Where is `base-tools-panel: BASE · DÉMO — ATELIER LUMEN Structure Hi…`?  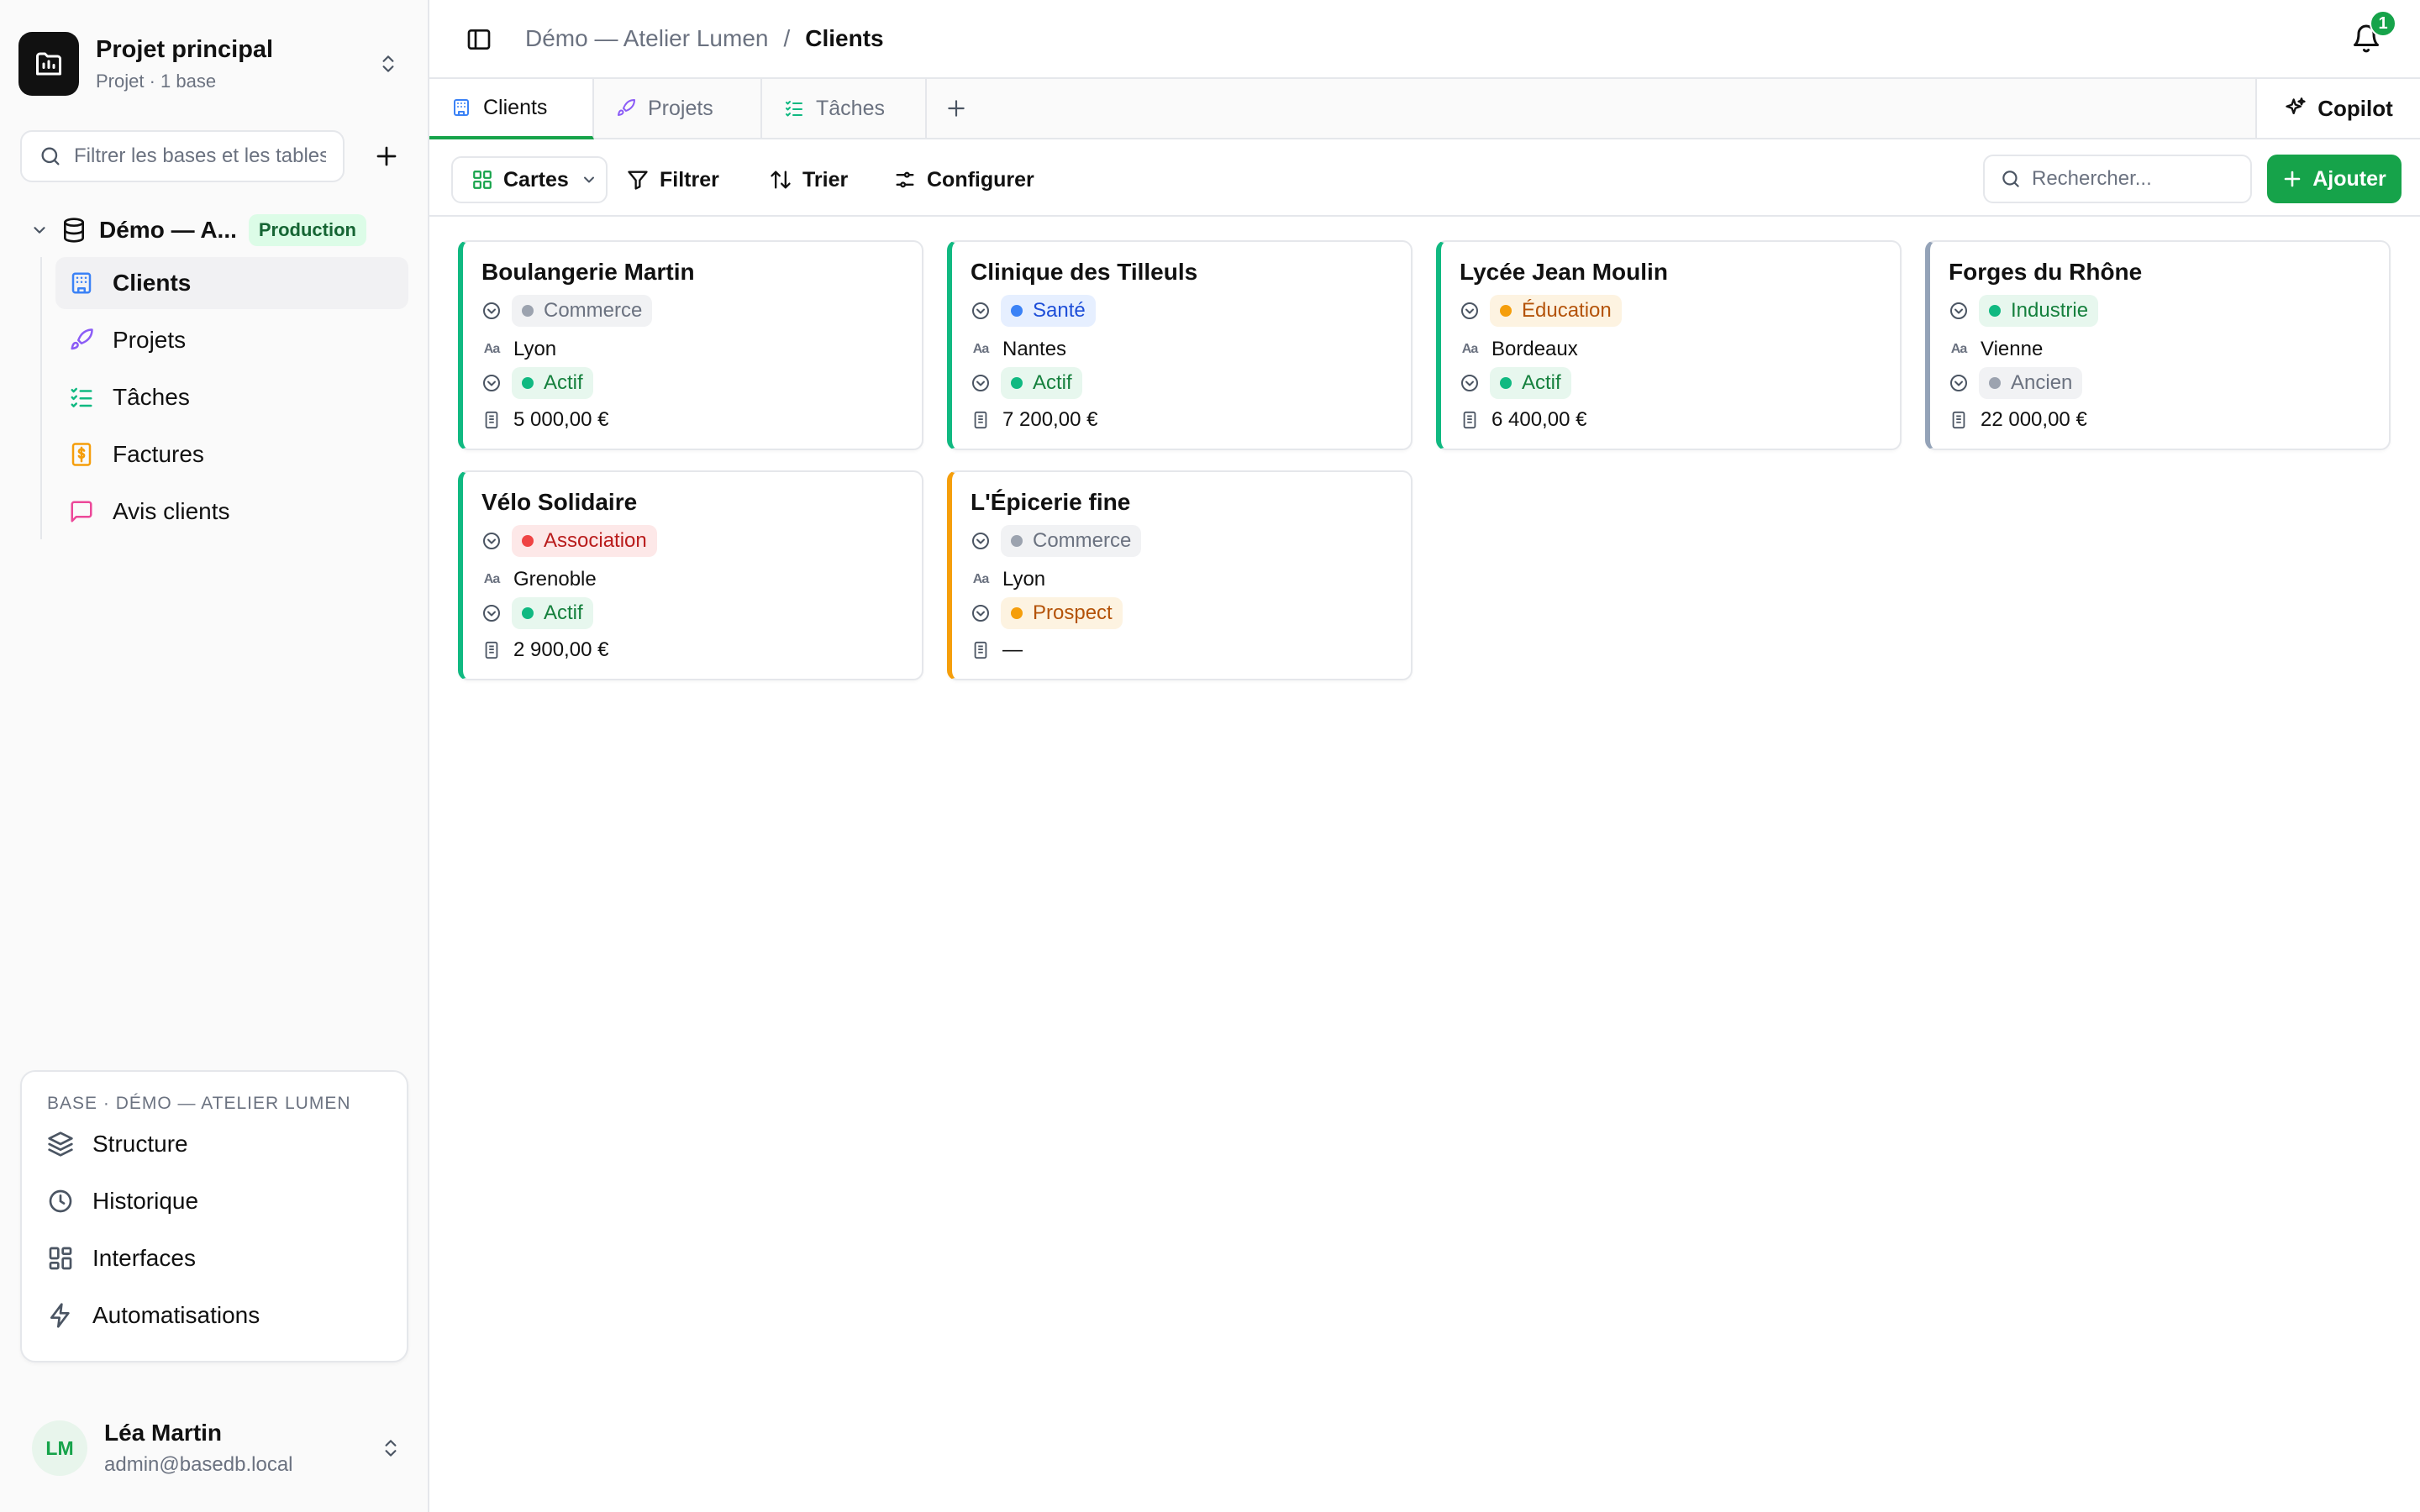 base-tools-panel: BASE · DÉMO — ATELIER LUMEN Structure Hi… is located at coordinates (214, 1216).